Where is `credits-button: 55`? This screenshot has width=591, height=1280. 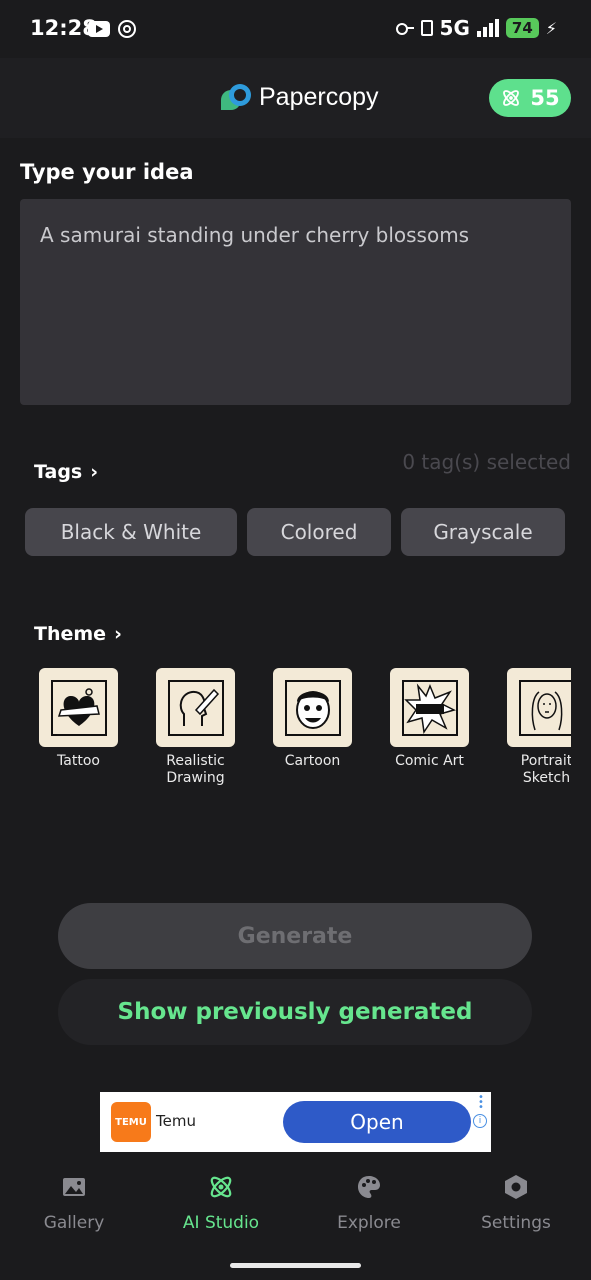
credits-button: 55 is located at coordinates (530, 98).